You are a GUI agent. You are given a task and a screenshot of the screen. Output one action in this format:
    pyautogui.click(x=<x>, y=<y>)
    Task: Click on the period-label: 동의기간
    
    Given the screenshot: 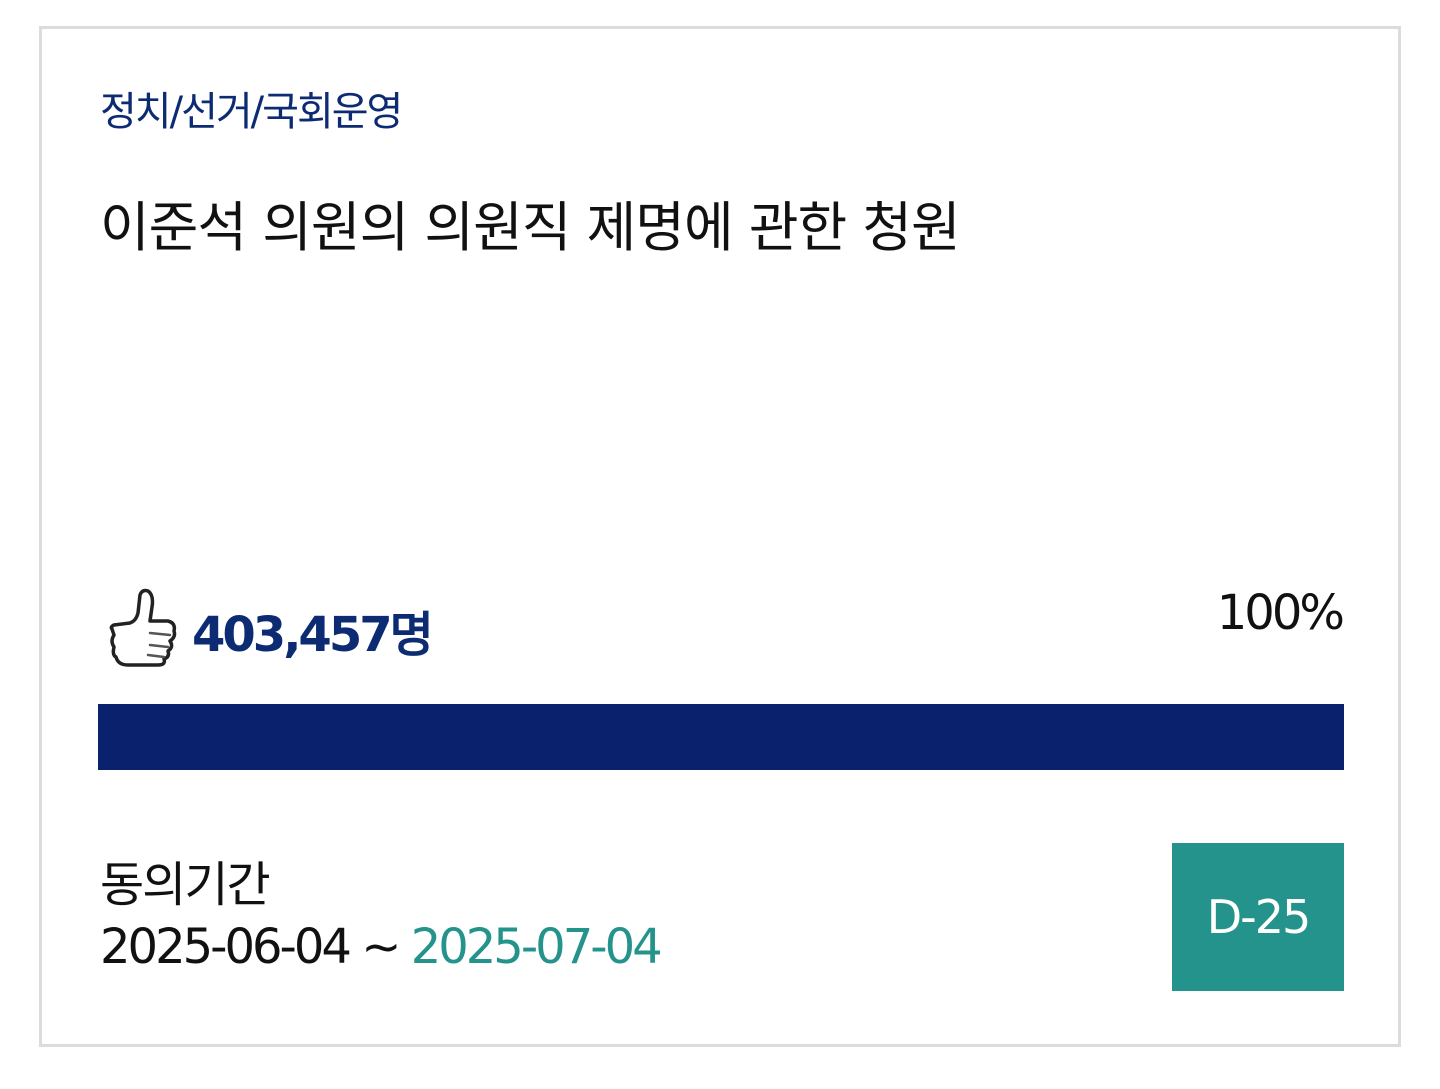 What is the action you would take?
    pyautogui.click(x=185, y=885)
    